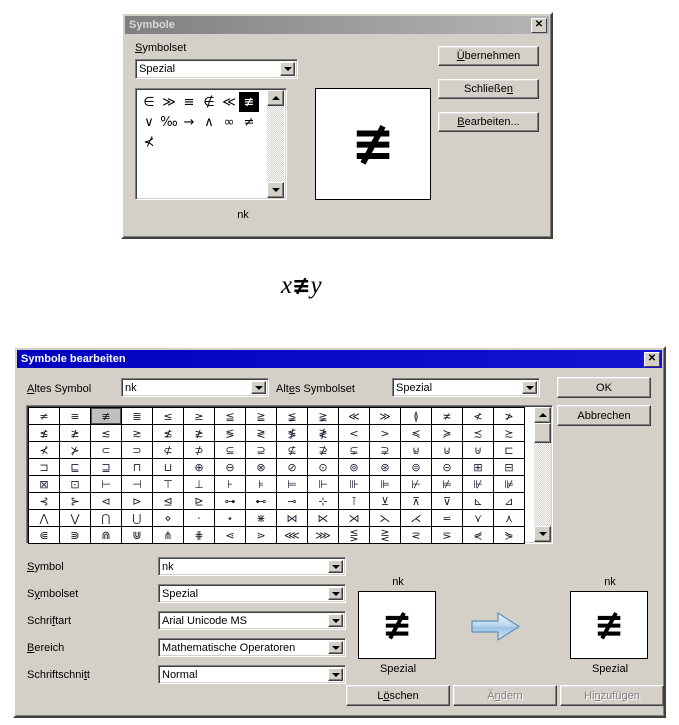 This screenshot has height=725, width=679. Describe the element at coordinates (416, 416) in the screenshot. I see `charmap-cell: ≬` at that location.